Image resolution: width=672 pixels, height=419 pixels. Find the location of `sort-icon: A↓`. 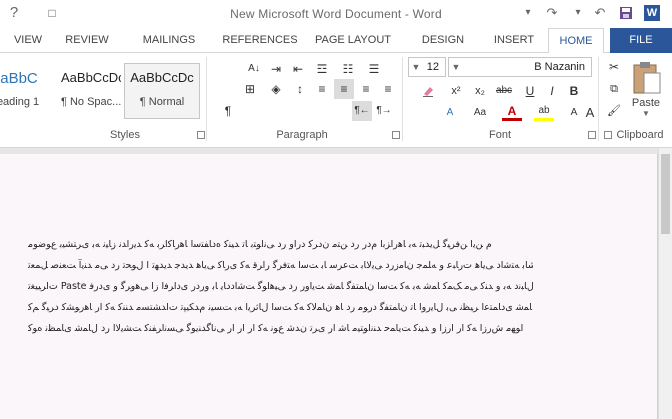

sort-icon: A↓ is located at coordinates (254, 69).